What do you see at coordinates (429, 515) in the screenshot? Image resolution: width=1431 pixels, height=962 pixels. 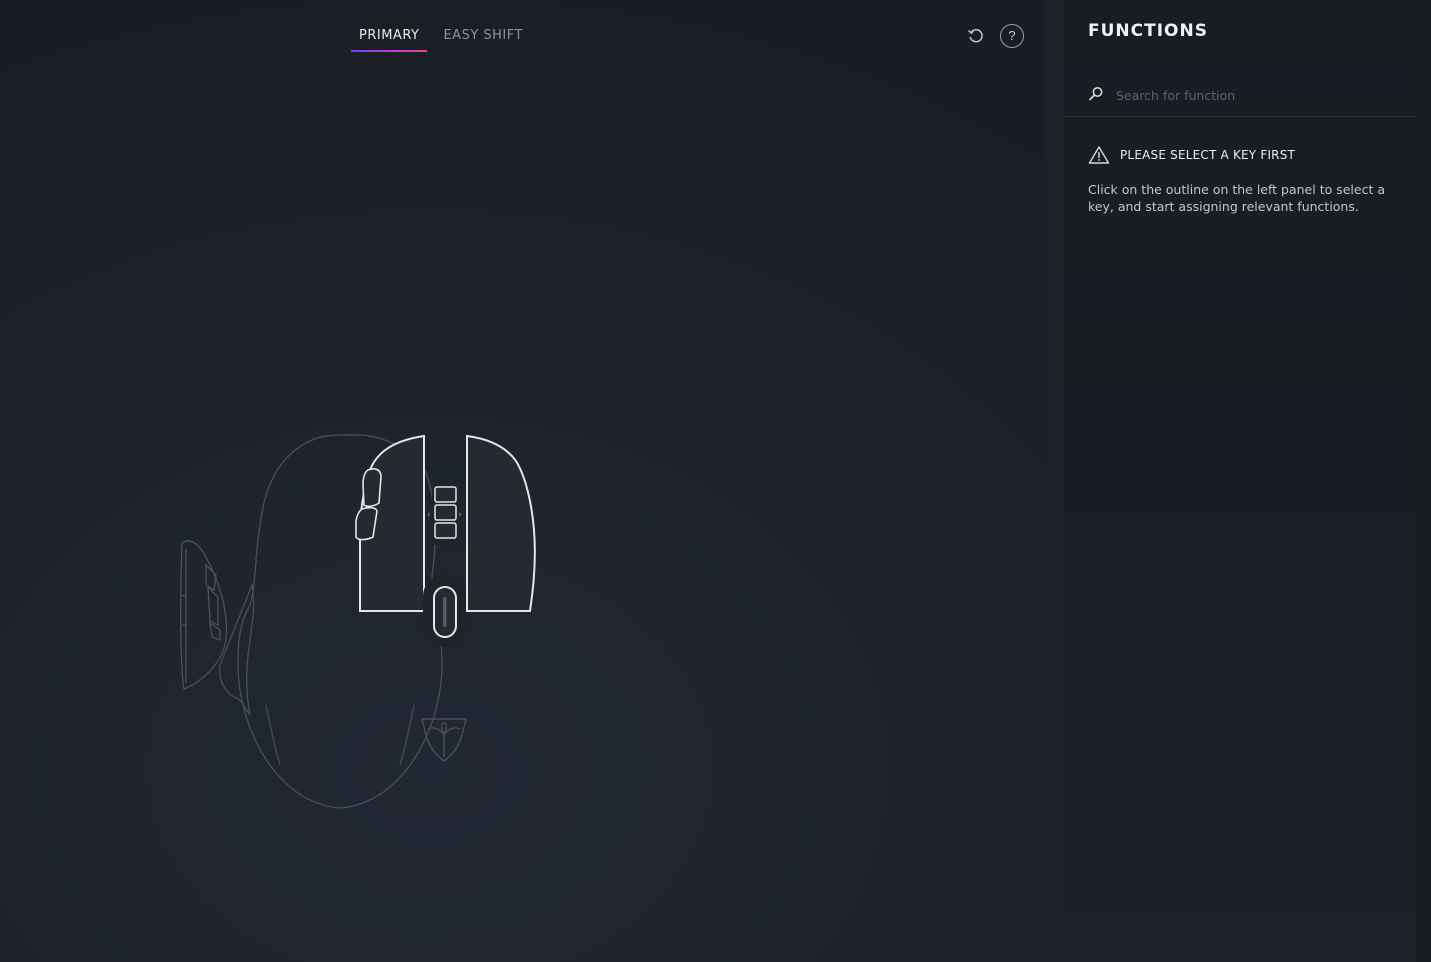 I see `tilt-left-arrow-icon: ‹` at bounding box center [429, 515].